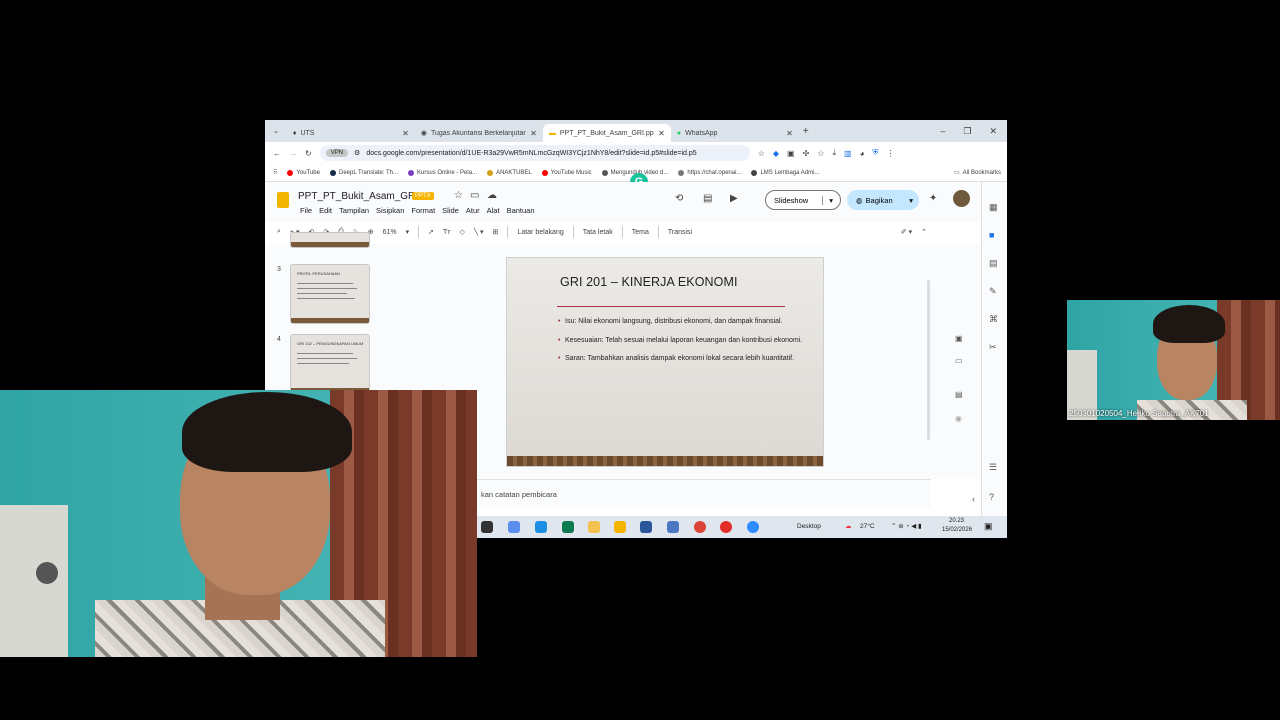 This screenshot has height=720, width=1280. I want to click on theme-button: Tema, so click(640, 232).